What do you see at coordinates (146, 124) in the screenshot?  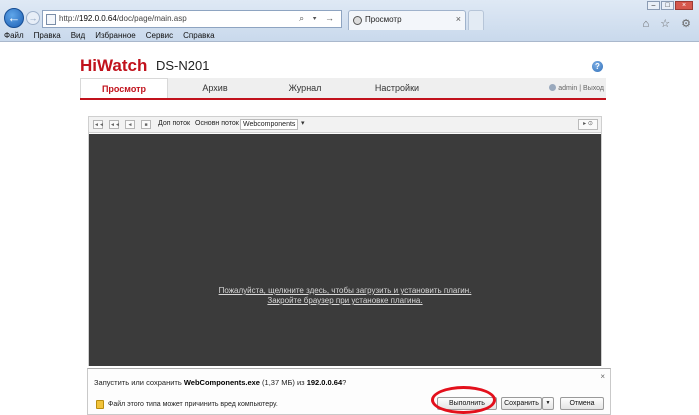 I see `stop-all-button: ■` at bounding box center [146, 124].